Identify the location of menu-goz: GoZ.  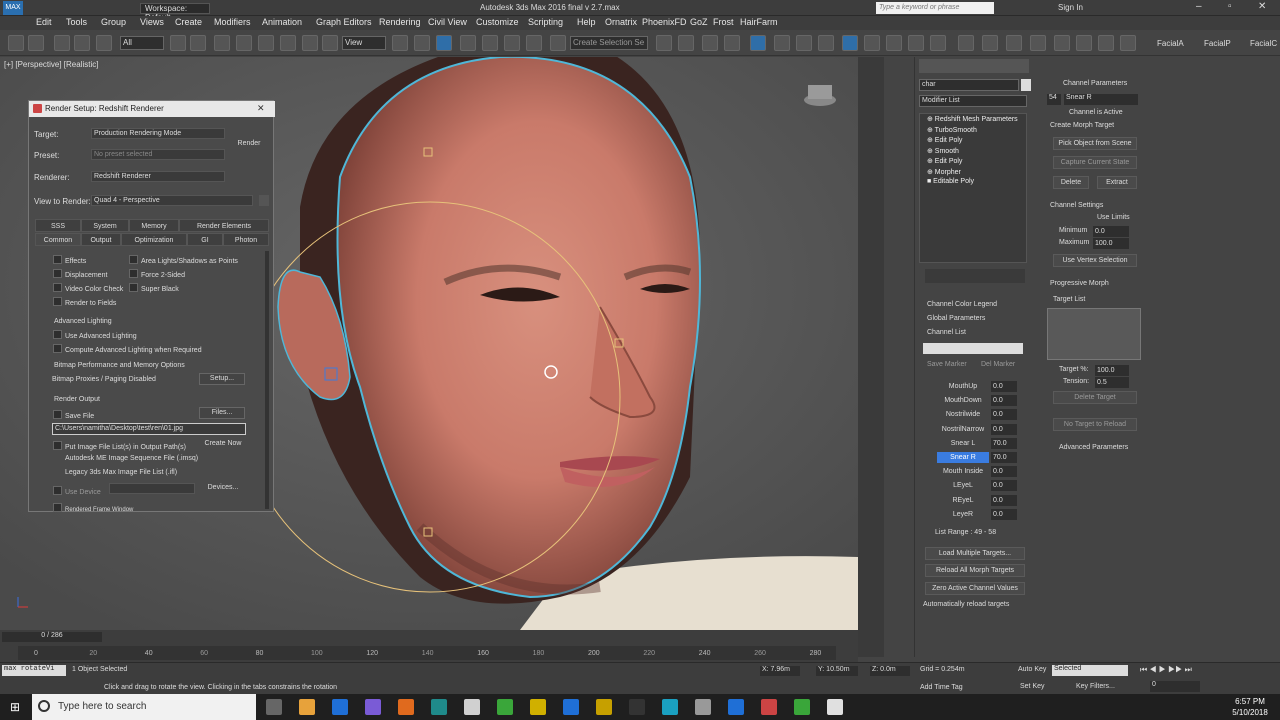
(699, 22).